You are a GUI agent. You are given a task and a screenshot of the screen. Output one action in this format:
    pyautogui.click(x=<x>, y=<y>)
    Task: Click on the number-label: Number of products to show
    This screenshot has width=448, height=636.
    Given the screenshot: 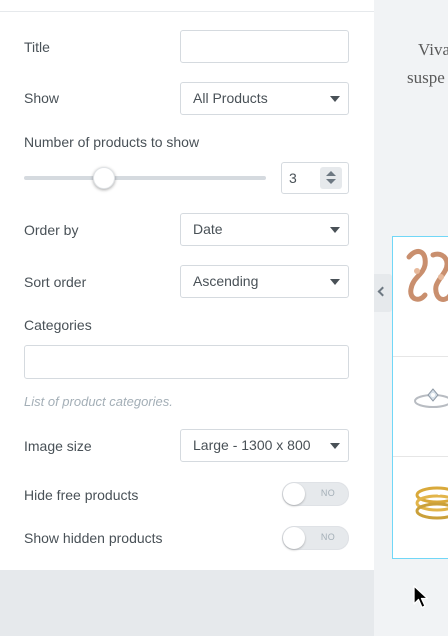 What is the action you would take?
    pyautogui.click(x=112, y=142)
    